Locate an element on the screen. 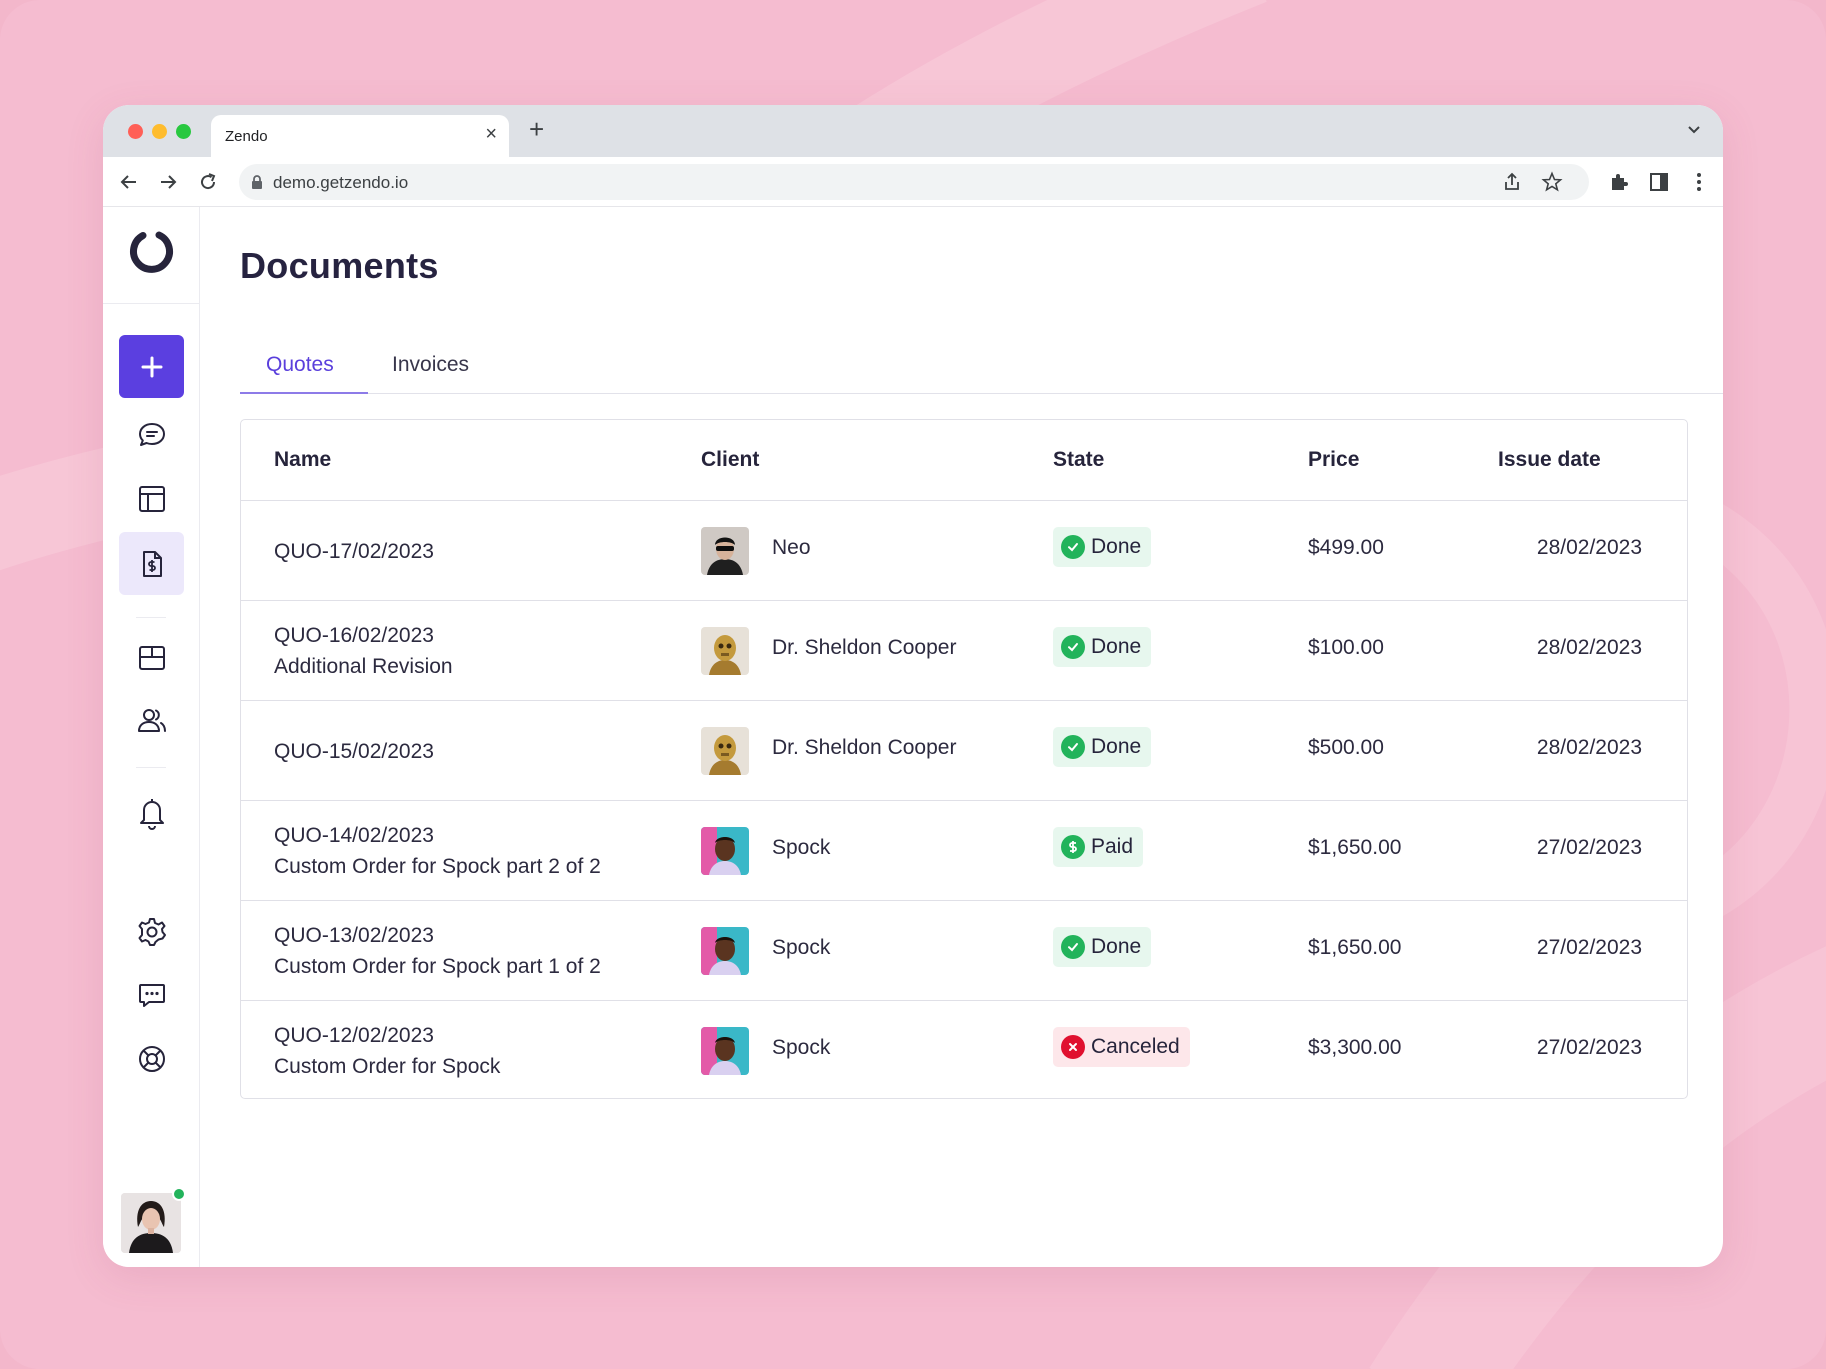  quote-description: Custom Order for Spock part 2 of 2 is located at coordinates (437, 866).